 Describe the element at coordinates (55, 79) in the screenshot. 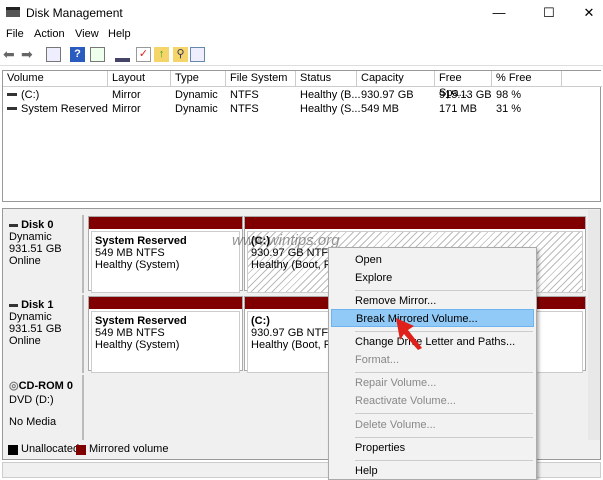

I see `column-header-volume: Volume` at that location.